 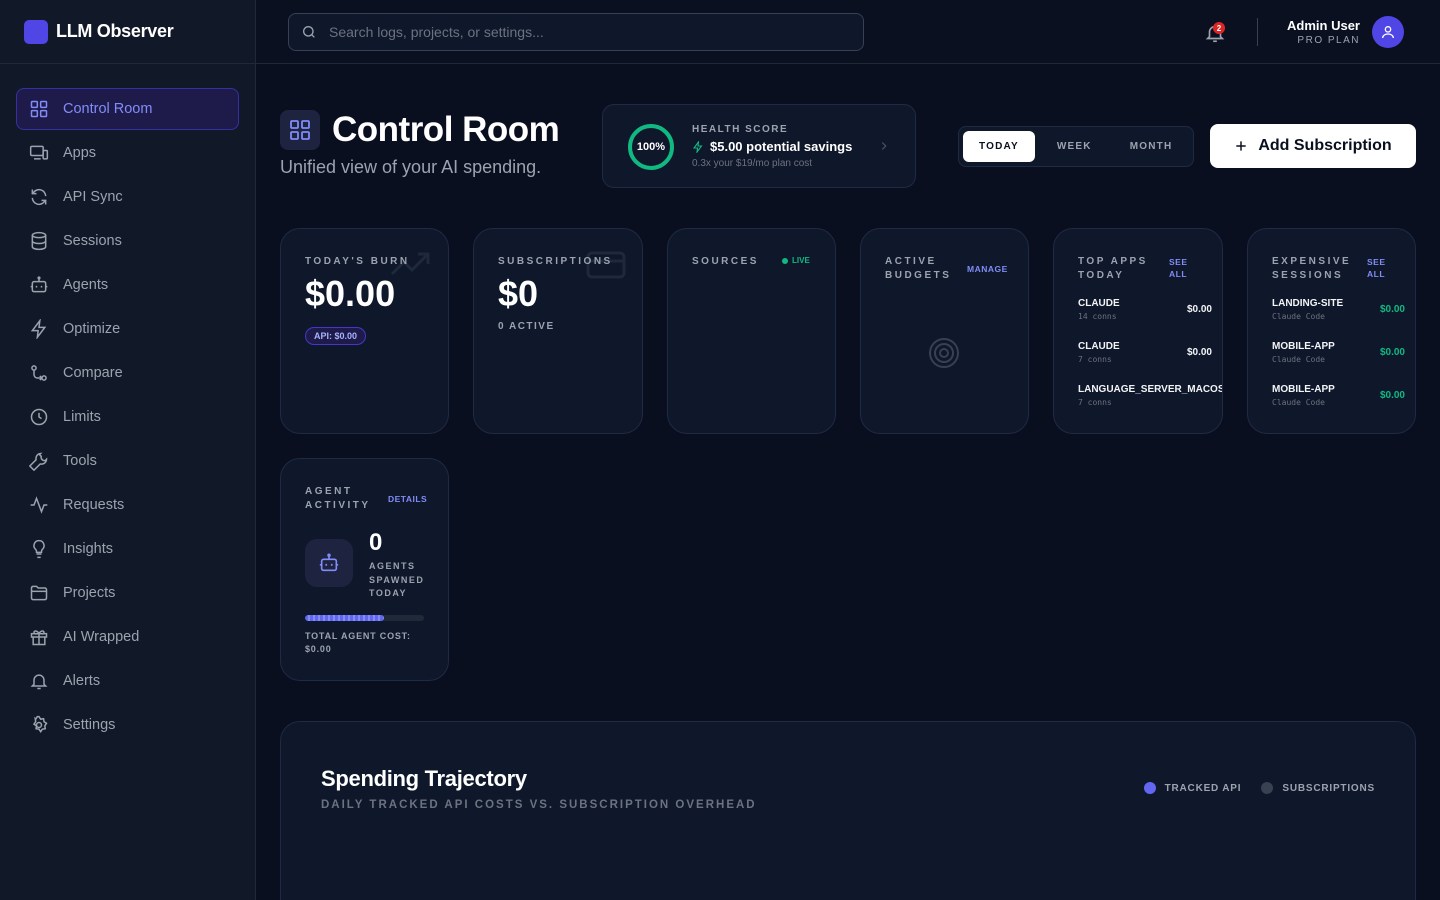 I want to click on agent-progress-bar, so click(x=364, y=618).